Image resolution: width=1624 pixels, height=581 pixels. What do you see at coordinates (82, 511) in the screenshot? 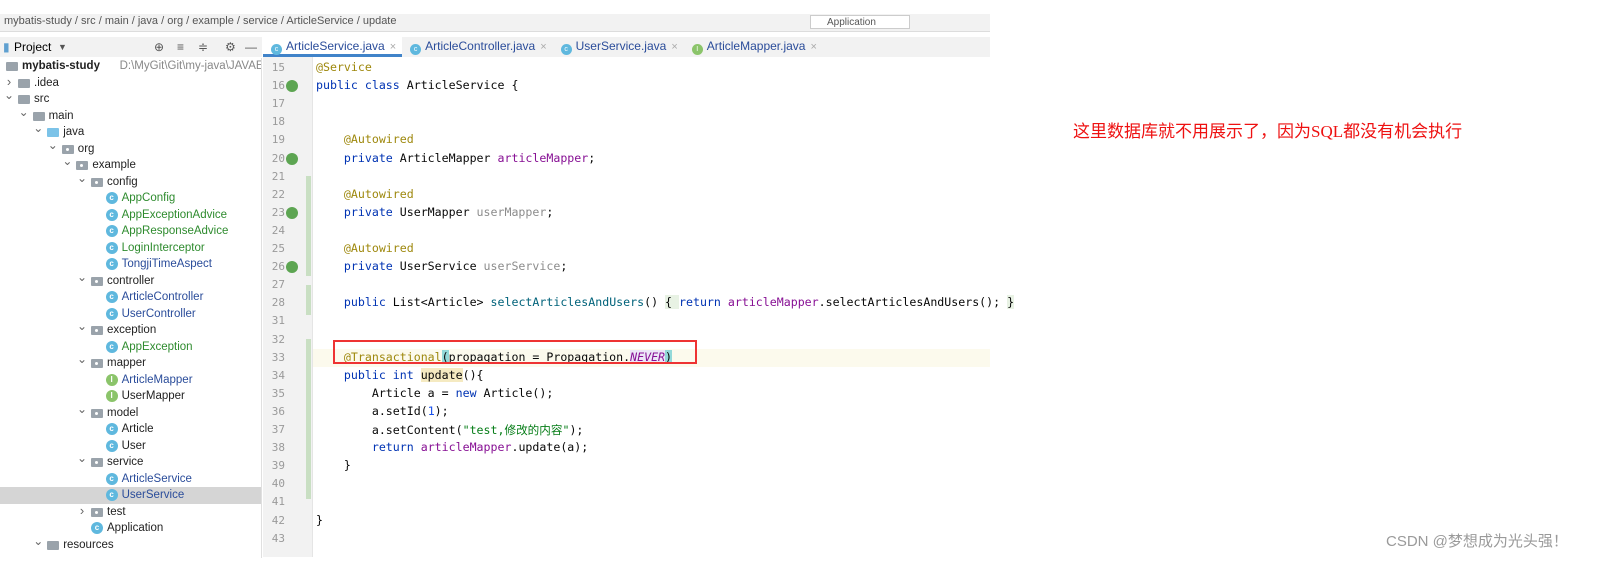
I see `chevron-right-icon: ›` at bounding box center [82, 511].